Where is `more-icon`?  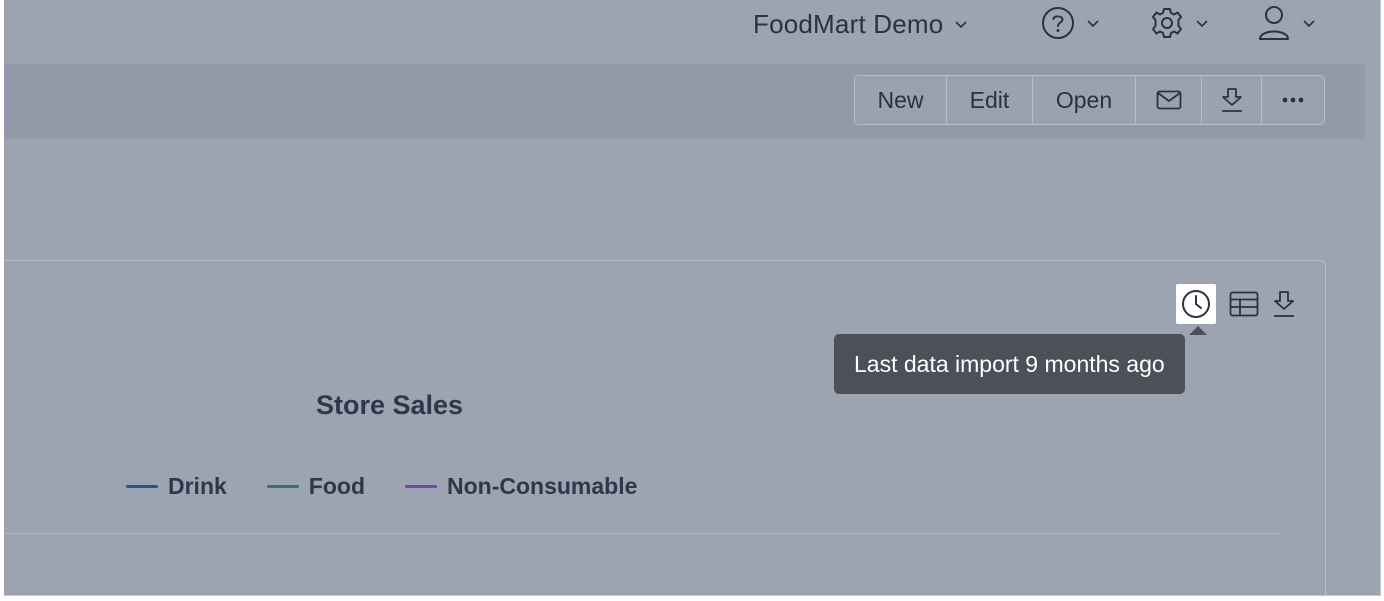 more-icon is located at coordinates (1293, 100).